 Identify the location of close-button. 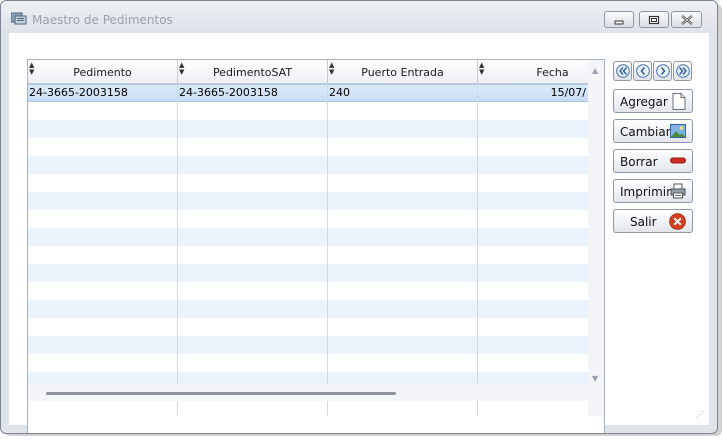
(686, 19).